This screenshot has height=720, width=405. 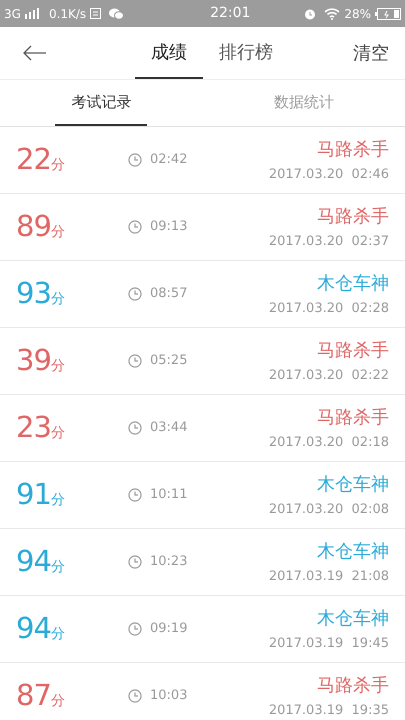 What do you see at coordinates (230, 13) in the screenshot?
I see `clock: 22:01` at bounding box center [230, 13].